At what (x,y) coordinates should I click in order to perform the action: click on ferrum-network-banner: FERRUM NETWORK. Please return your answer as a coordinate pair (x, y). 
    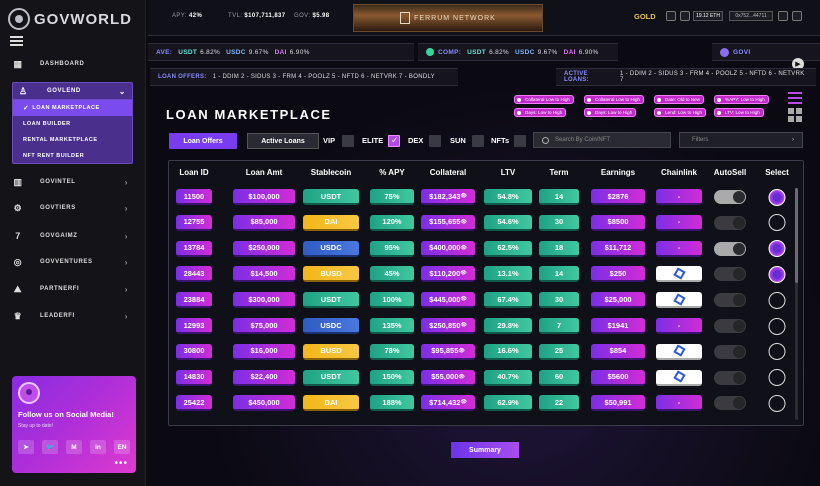
    Looking at the image, I should click on (448, 18).